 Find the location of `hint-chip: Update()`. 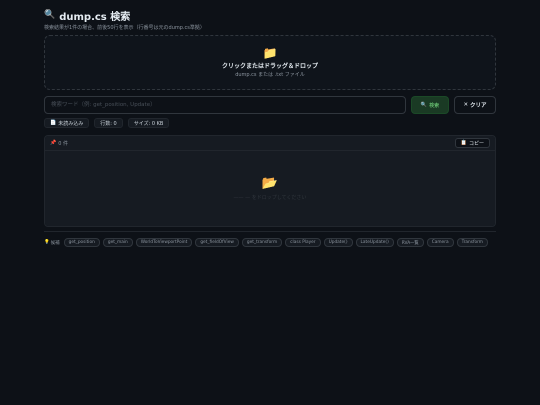

hint-chip: Update() is located at coordinates (338, 242).